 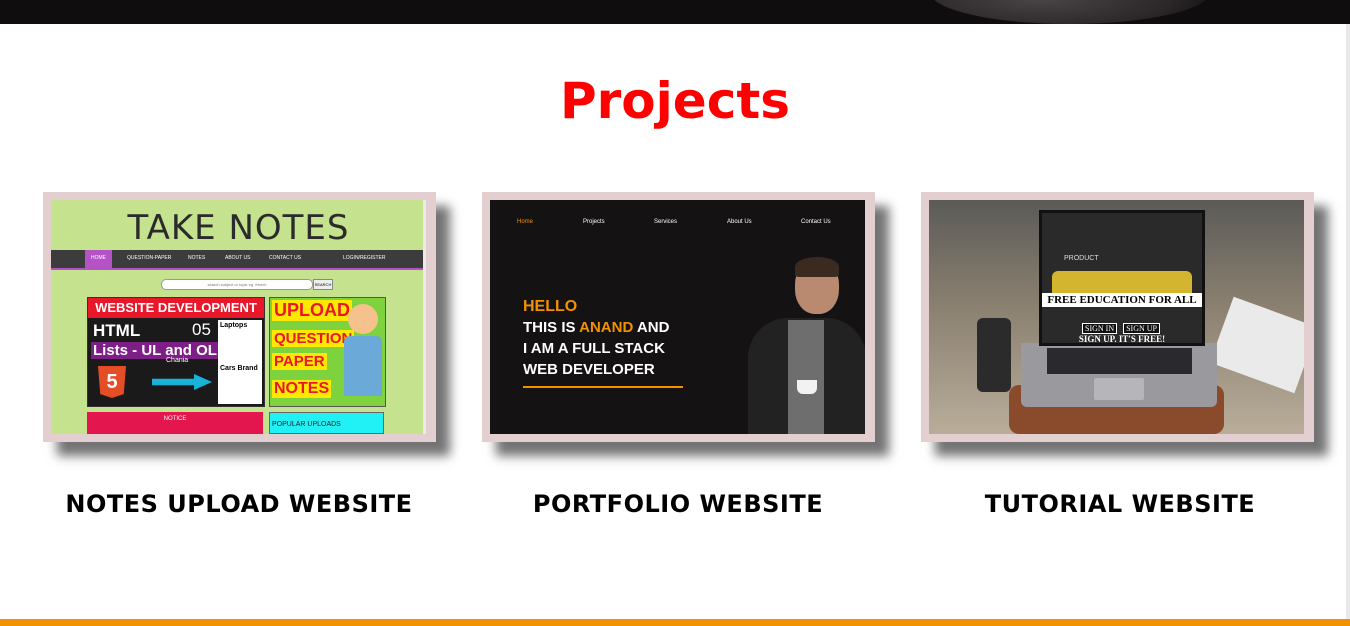 I want to click on popular-uploads-box: POPULAR UPLOADS, so click(x=326, y=423).